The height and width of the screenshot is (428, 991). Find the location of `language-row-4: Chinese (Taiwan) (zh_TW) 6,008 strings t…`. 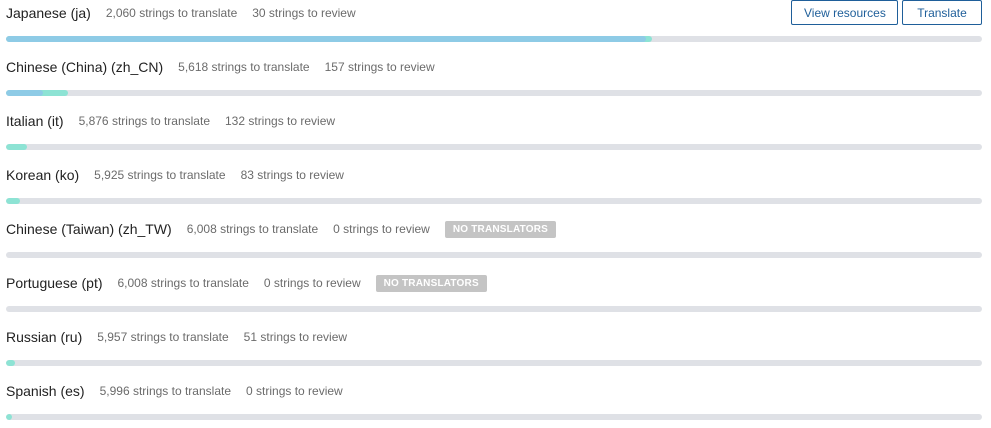

language-row-4: Chinese (Taiwan) (zh_TW) 6,008 strings t… is located at coordinates (494, 243).